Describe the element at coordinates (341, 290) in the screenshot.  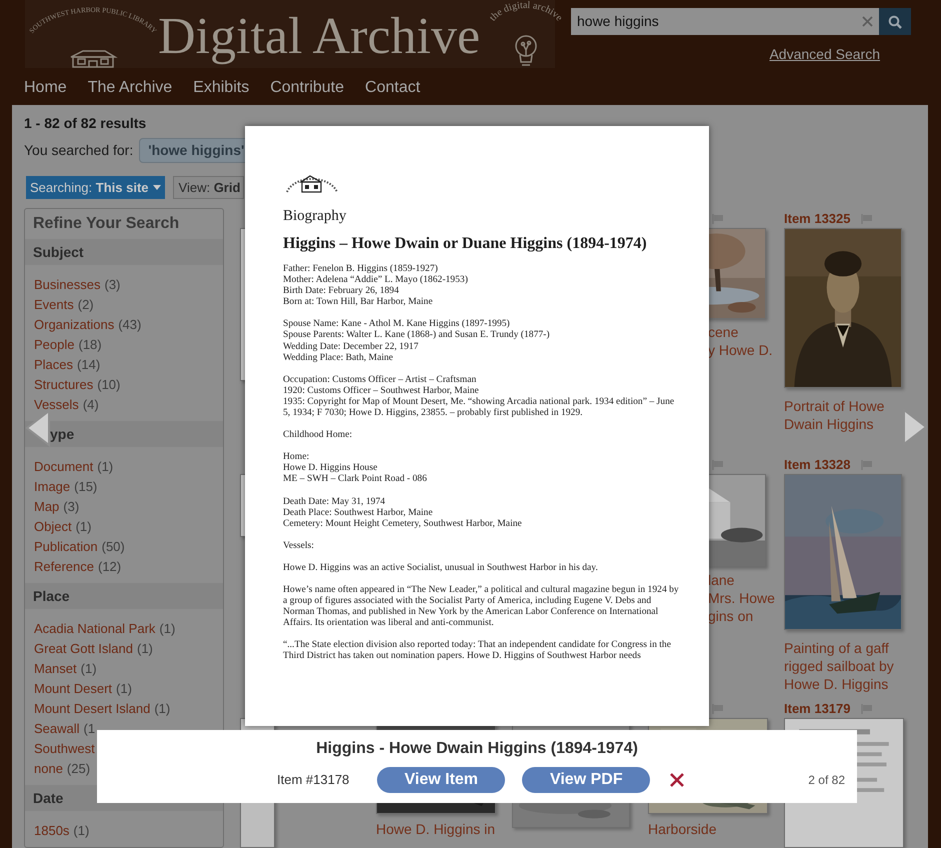
I see `document-text: Birth Date: February 26, 1894` at that location.